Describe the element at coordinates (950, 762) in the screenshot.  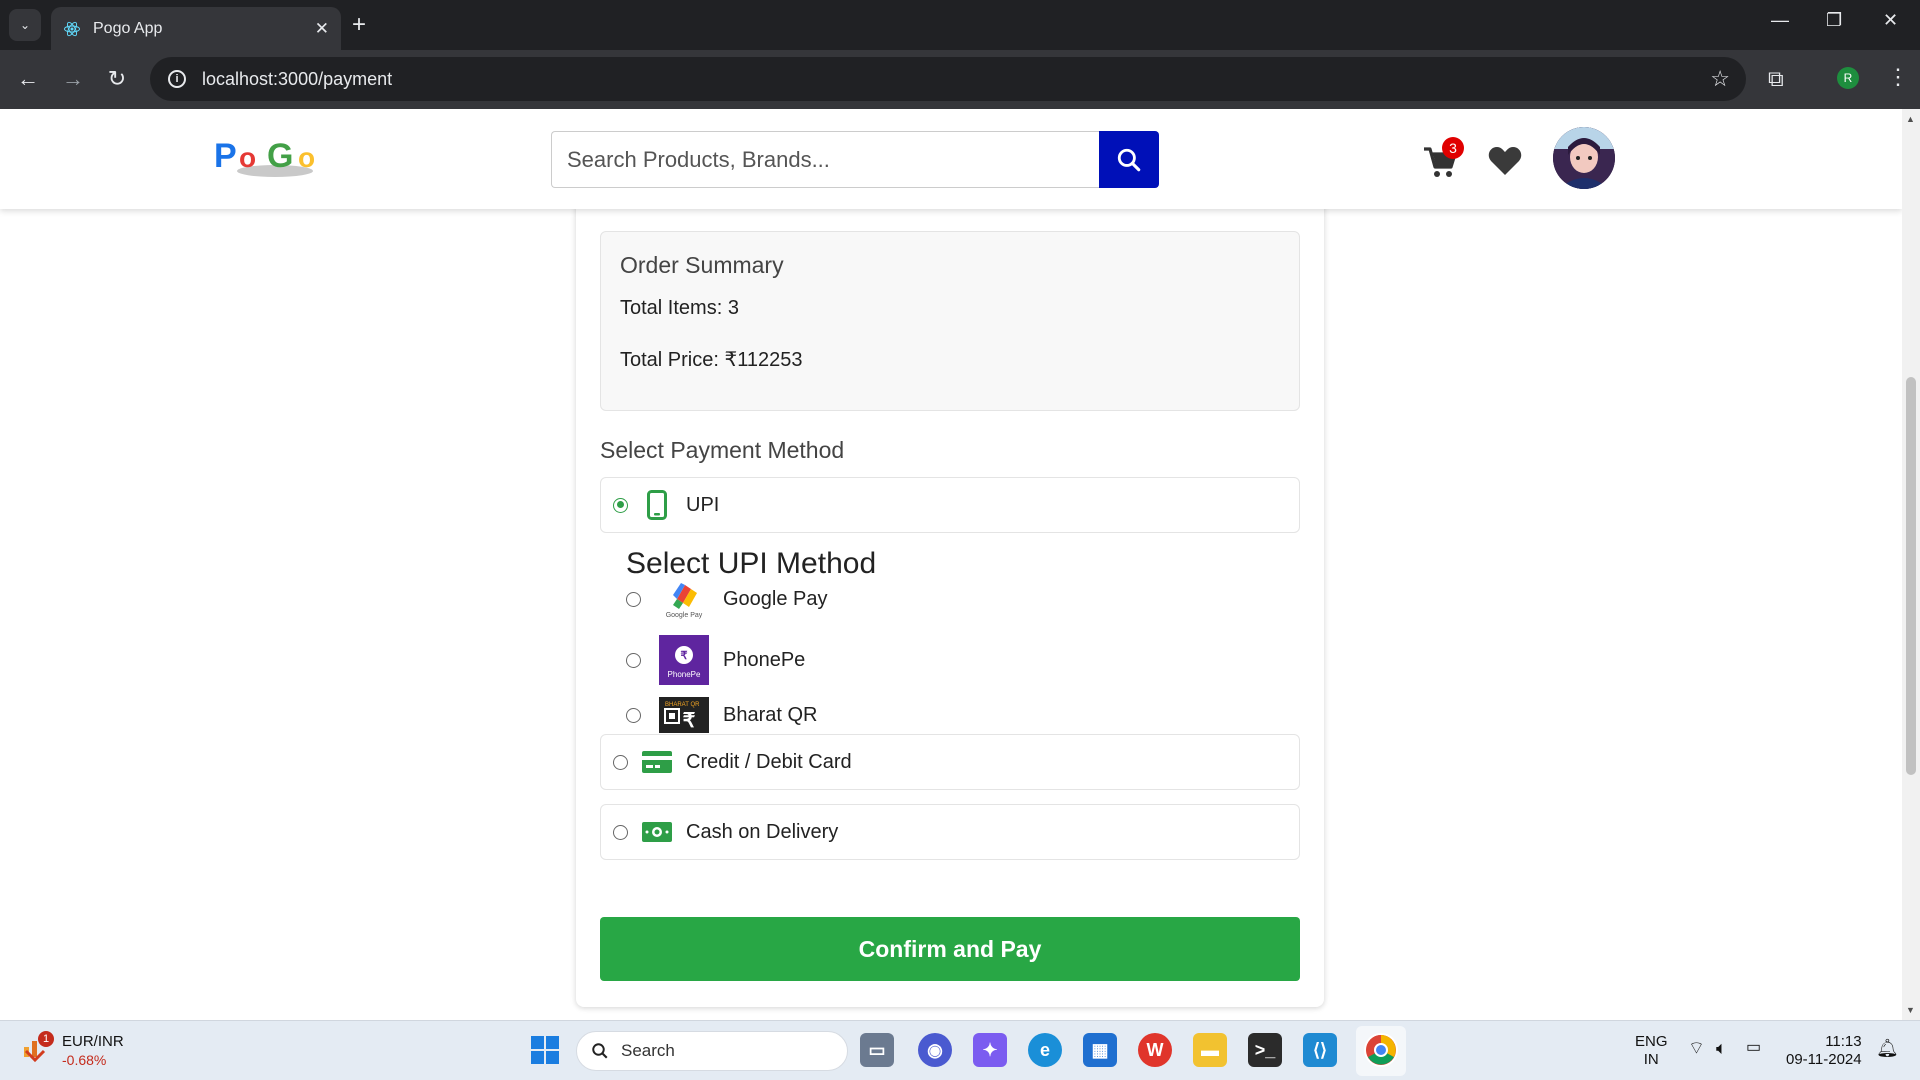
I see `payment-option-card: Credit / Debit Card` at that location.